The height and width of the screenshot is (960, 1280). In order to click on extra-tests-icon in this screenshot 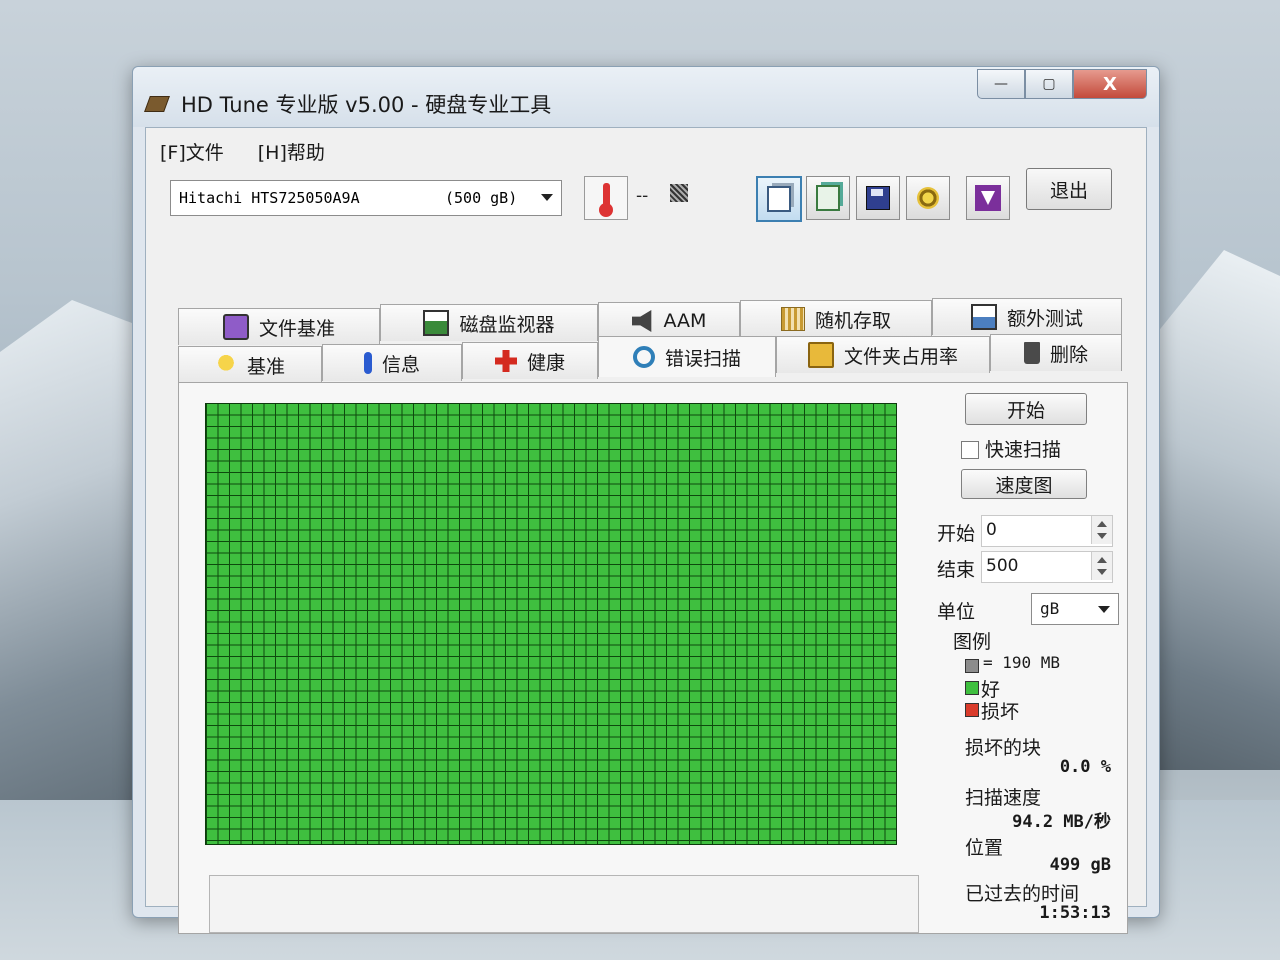, I will do `click(983, 317)`.